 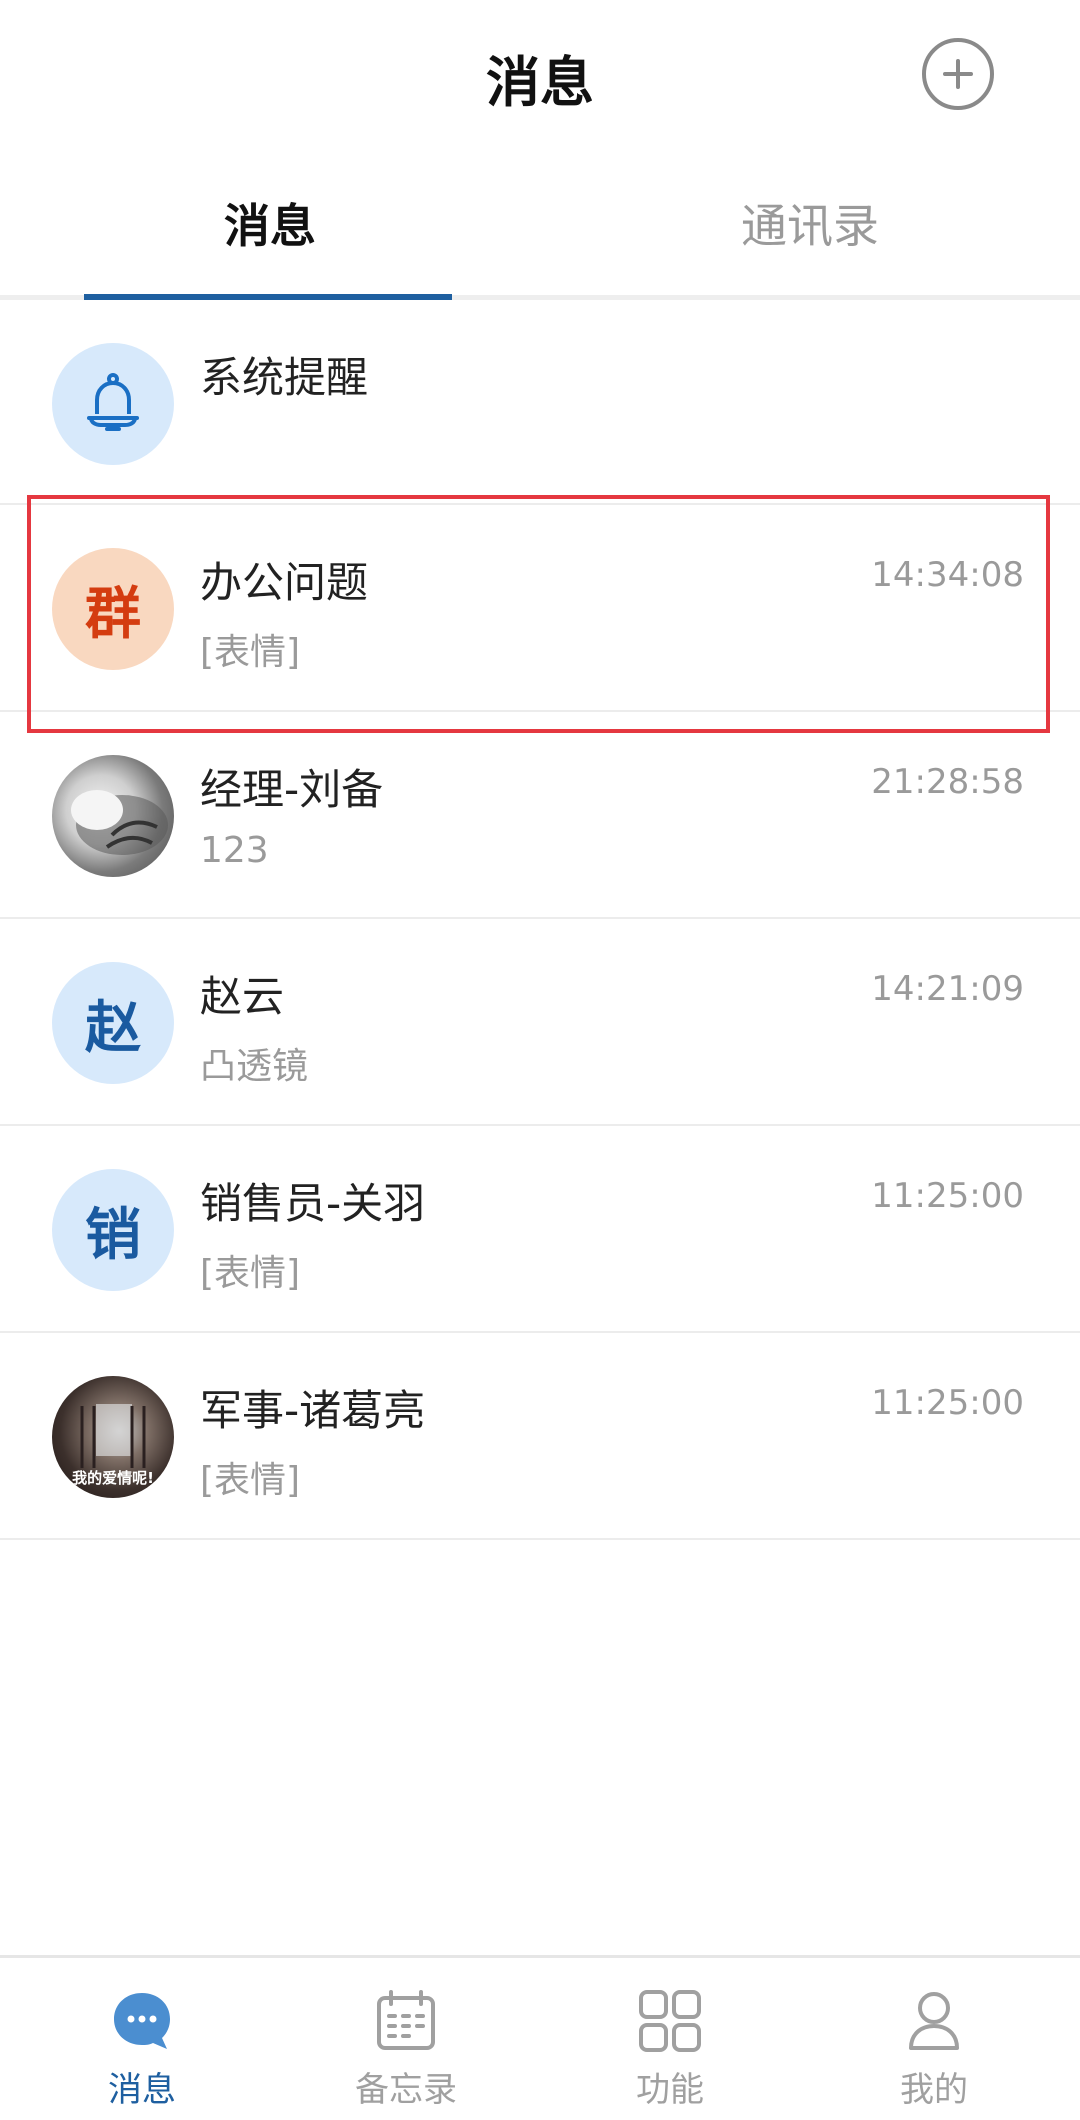 What do you see at coordinates (958, 74) in the screenshot?
I see `add-button` at bounding box center [958, 74].